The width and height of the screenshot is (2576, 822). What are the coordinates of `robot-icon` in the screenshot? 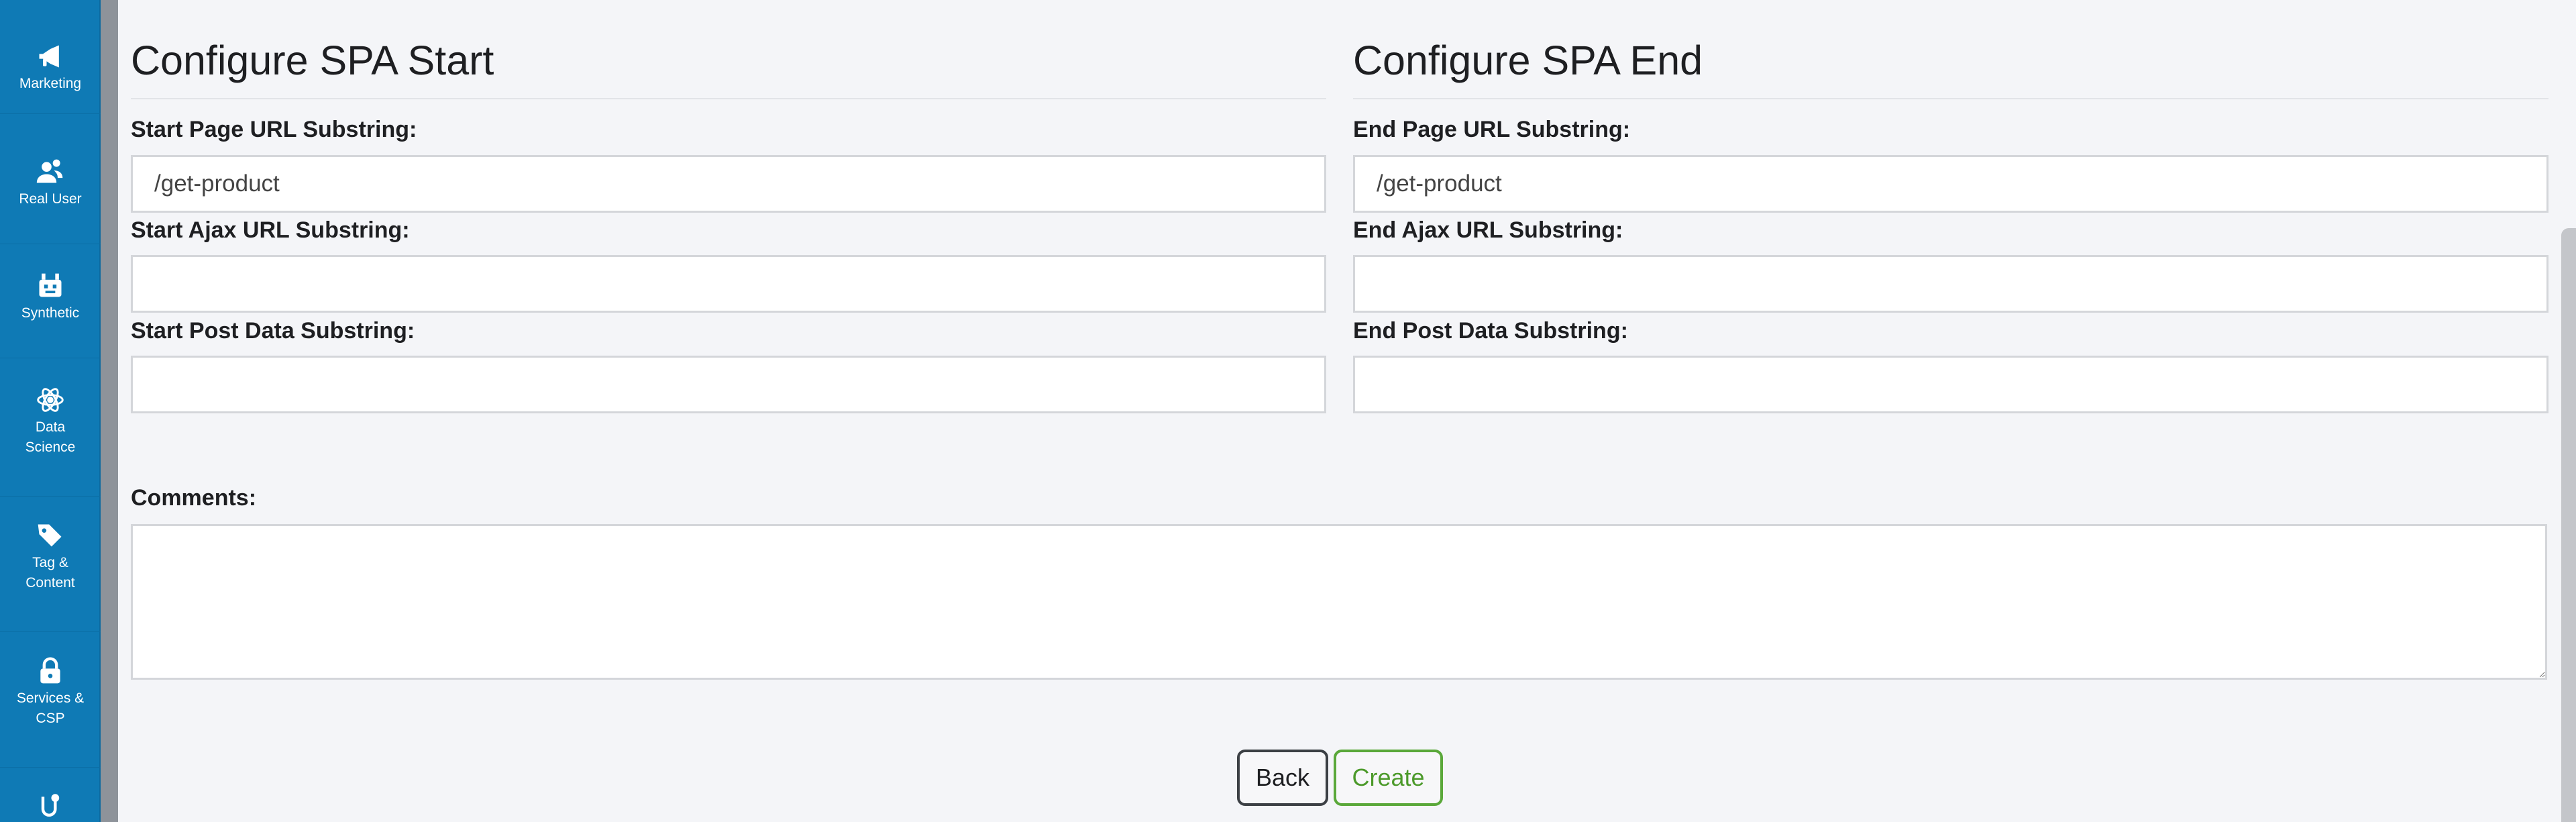 It's located at (50, 285).